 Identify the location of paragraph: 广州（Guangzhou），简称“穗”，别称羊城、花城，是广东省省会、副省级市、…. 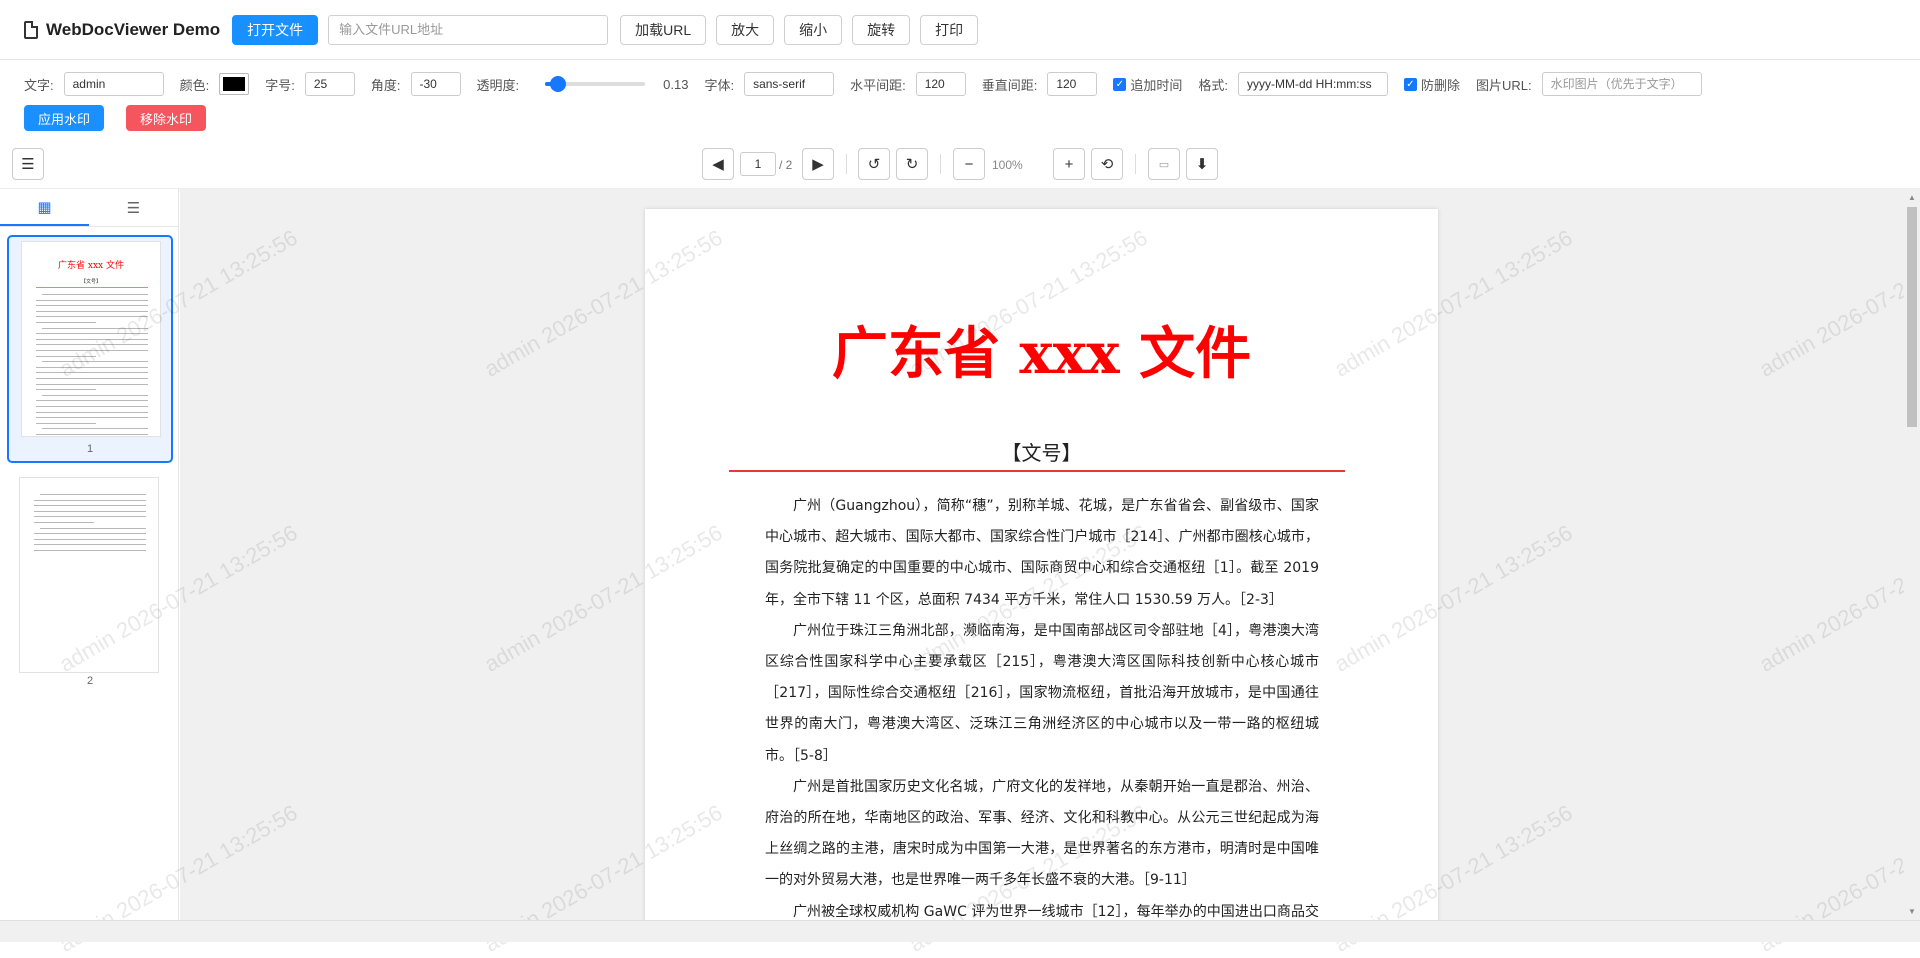
(1042, 553).